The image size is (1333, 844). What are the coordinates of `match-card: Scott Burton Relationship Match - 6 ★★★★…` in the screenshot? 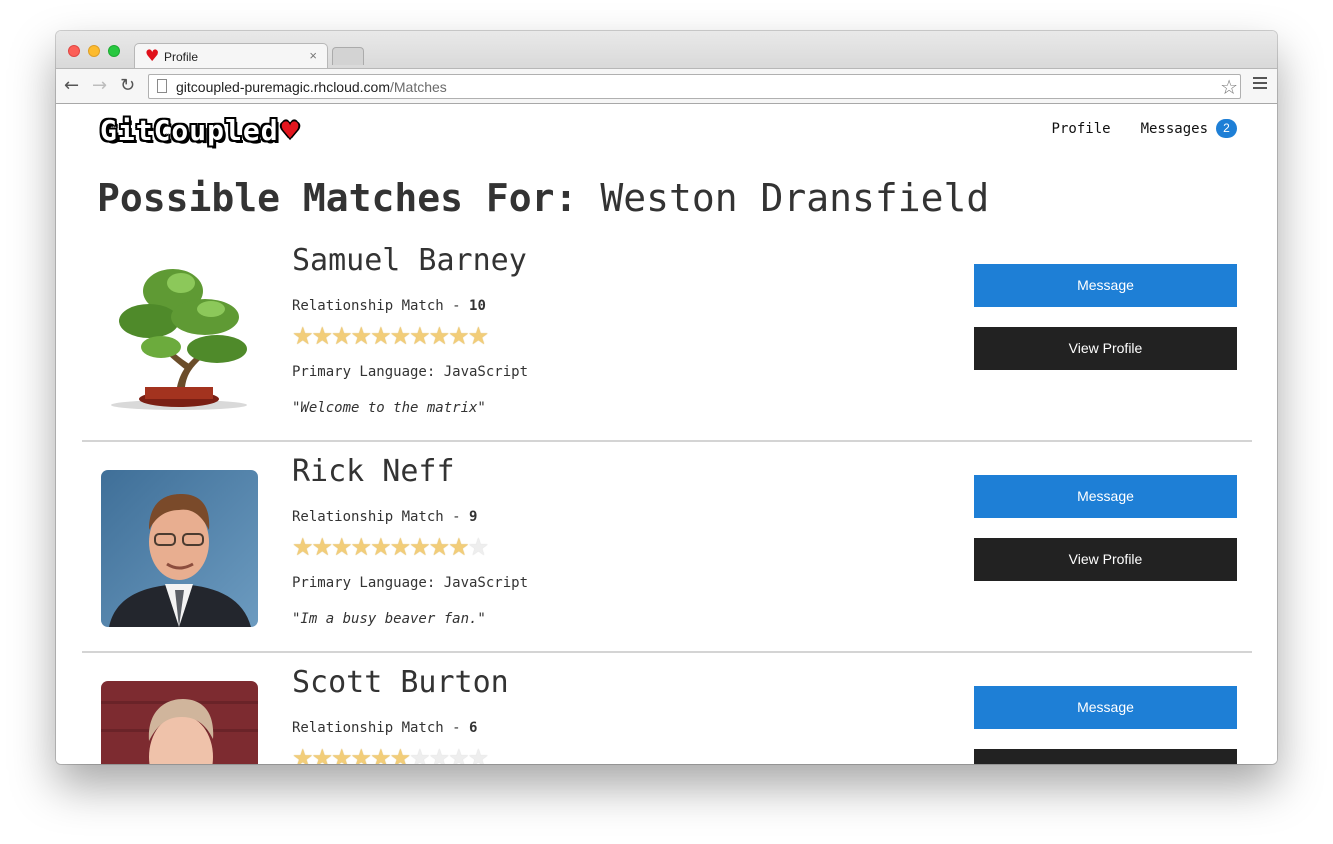 It's located at (667, 708).